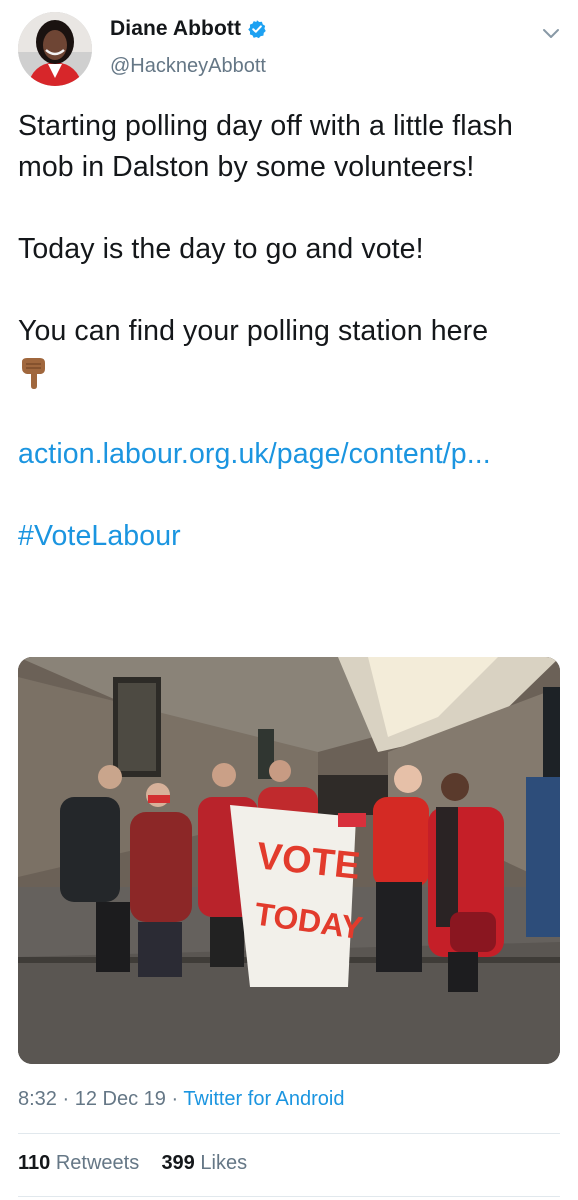 The image size is (578, 1200). Describe the element at coordinates (289, 1196) in the screenshot. I see `divider-bottom` at that location.